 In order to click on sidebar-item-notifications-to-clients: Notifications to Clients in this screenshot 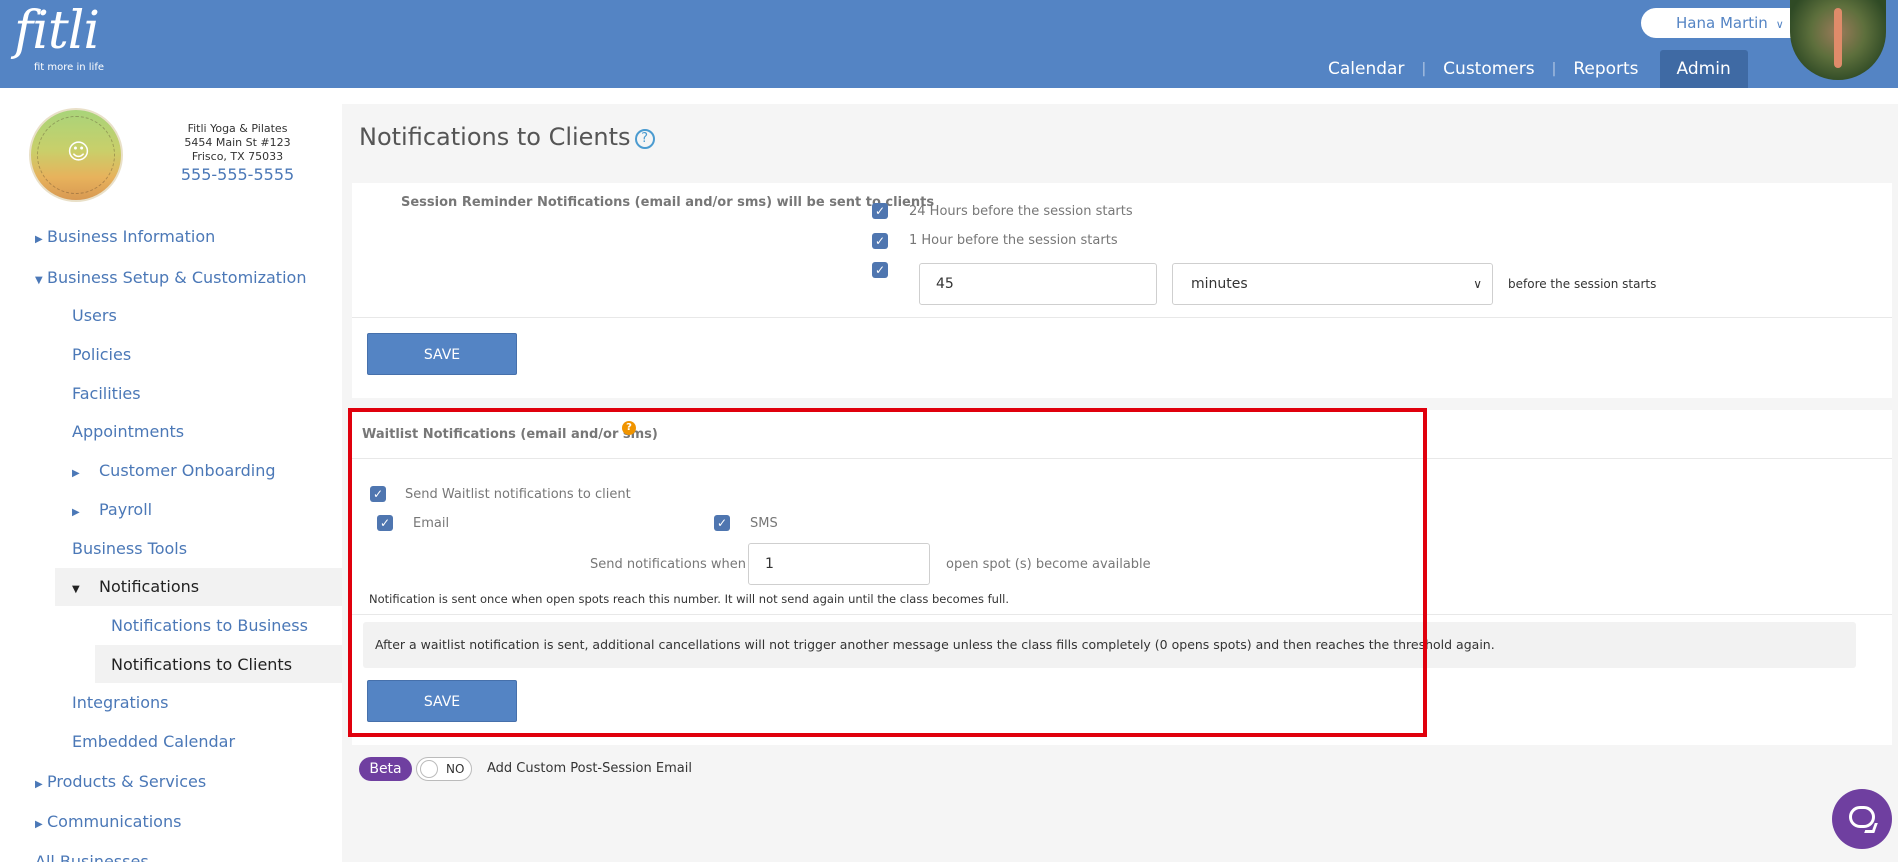, I will do `click(201, 664)`.